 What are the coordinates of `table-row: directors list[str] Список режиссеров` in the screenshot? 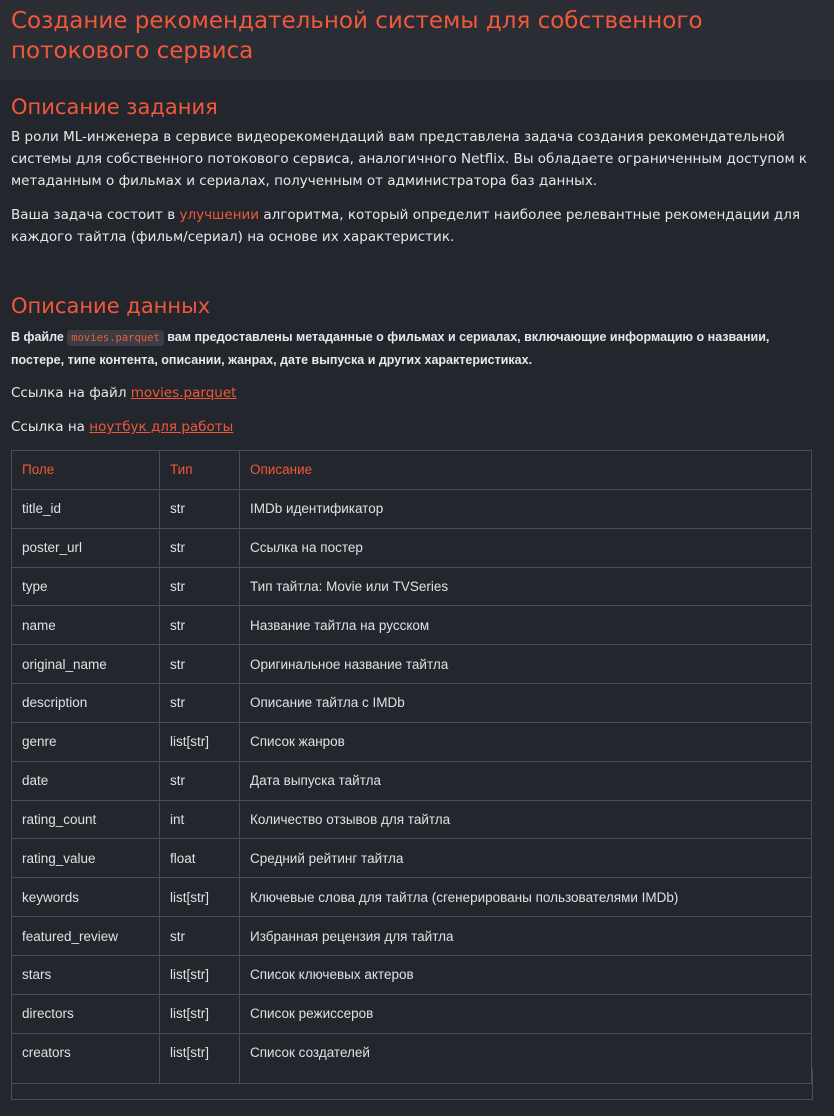 It's located at (411, 1013).